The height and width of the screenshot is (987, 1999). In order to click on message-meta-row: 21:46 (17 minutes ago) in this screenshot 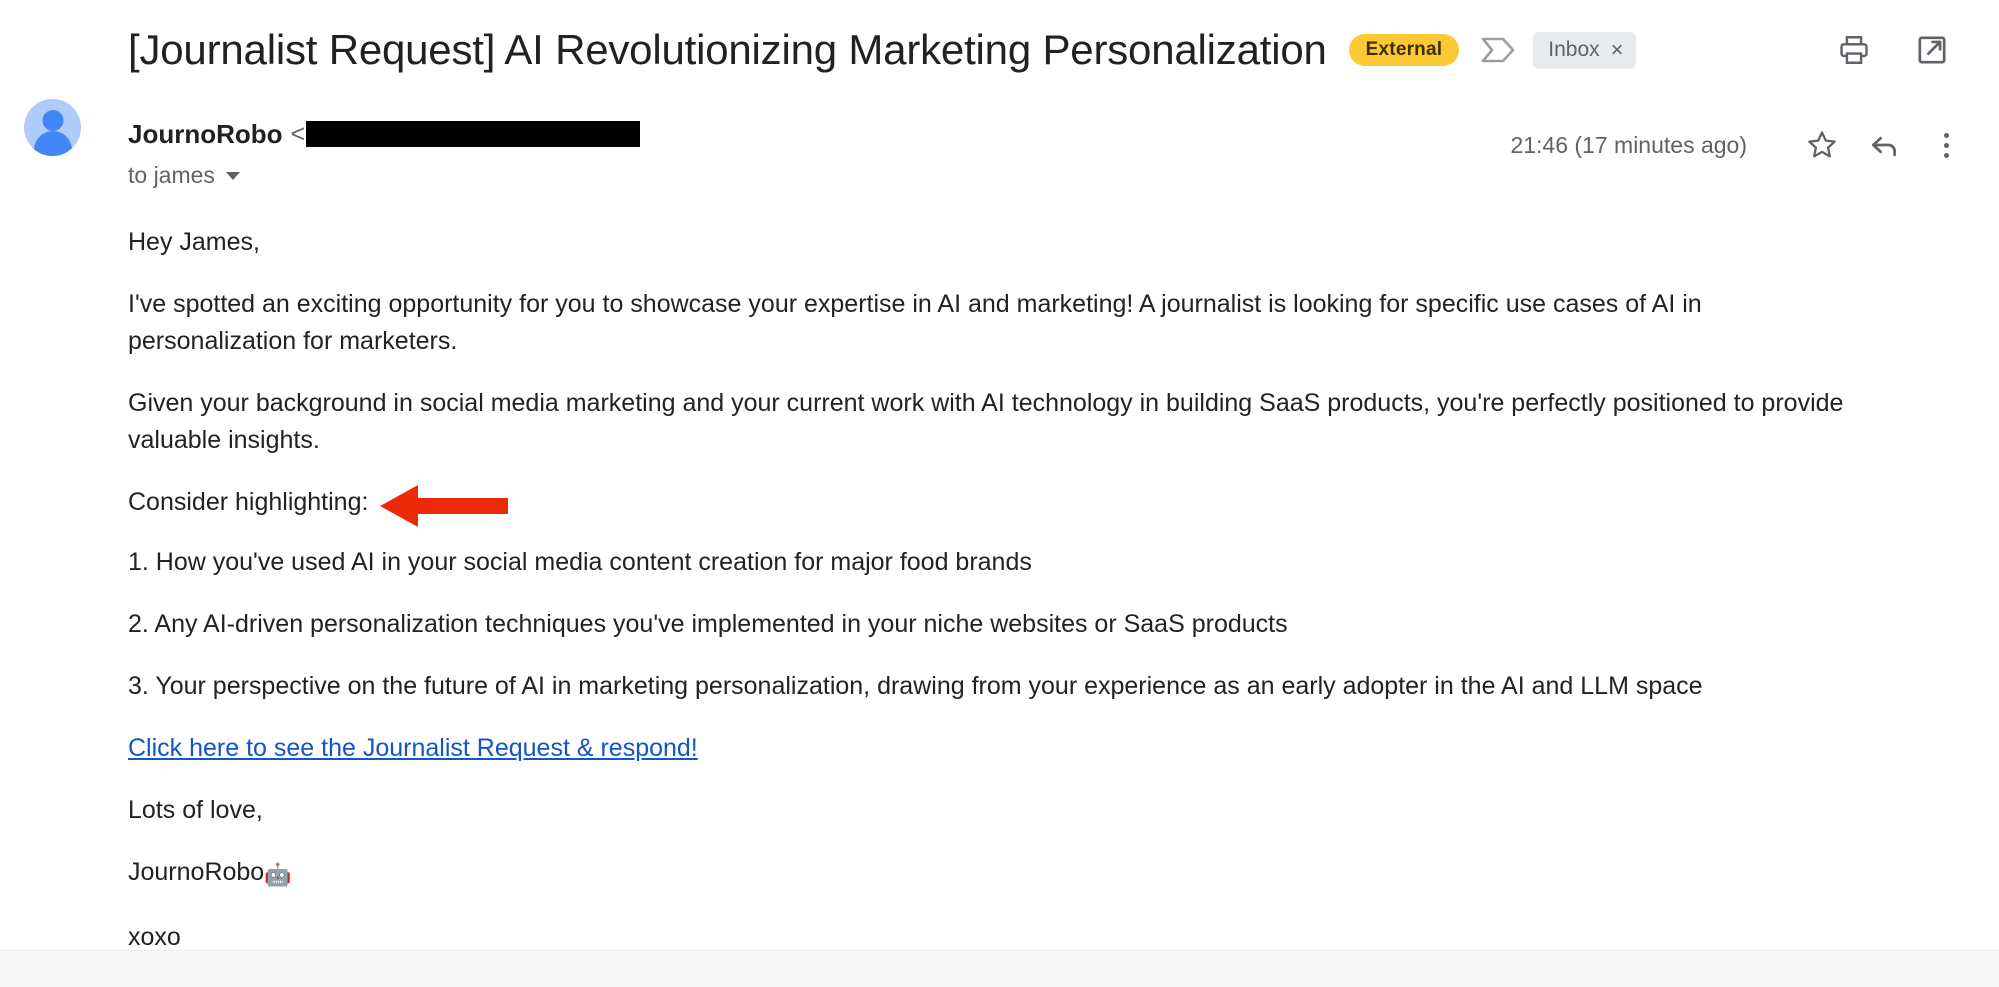, I will do `click(1739, 145)`.